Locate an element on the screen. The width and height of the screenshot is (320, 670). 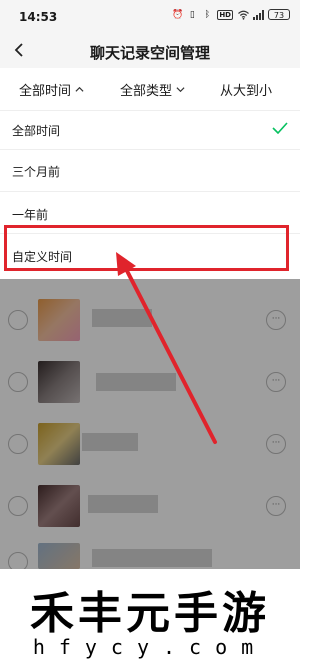
vibrate-icon: ▯ is located at coordinates (192, 14).